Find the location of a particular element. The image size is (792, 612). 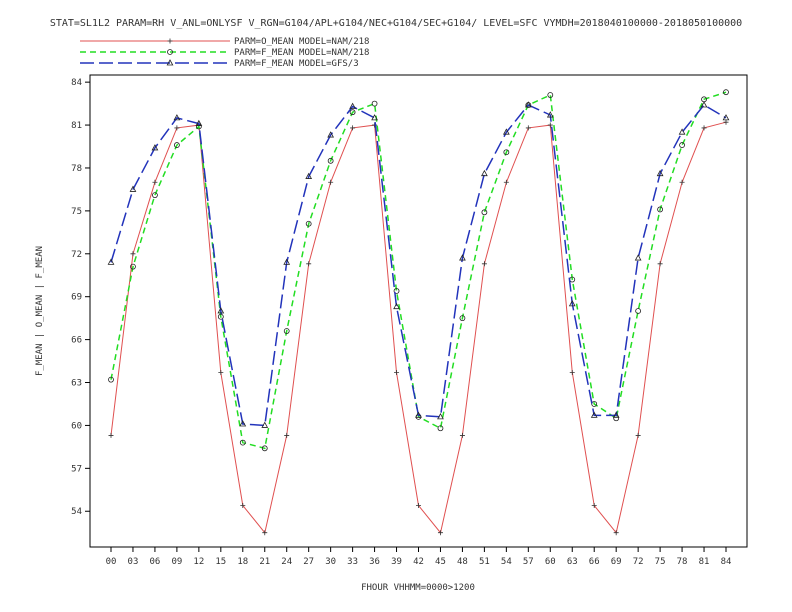

x-tick-label: 18 is located at coordinates (242, 562).